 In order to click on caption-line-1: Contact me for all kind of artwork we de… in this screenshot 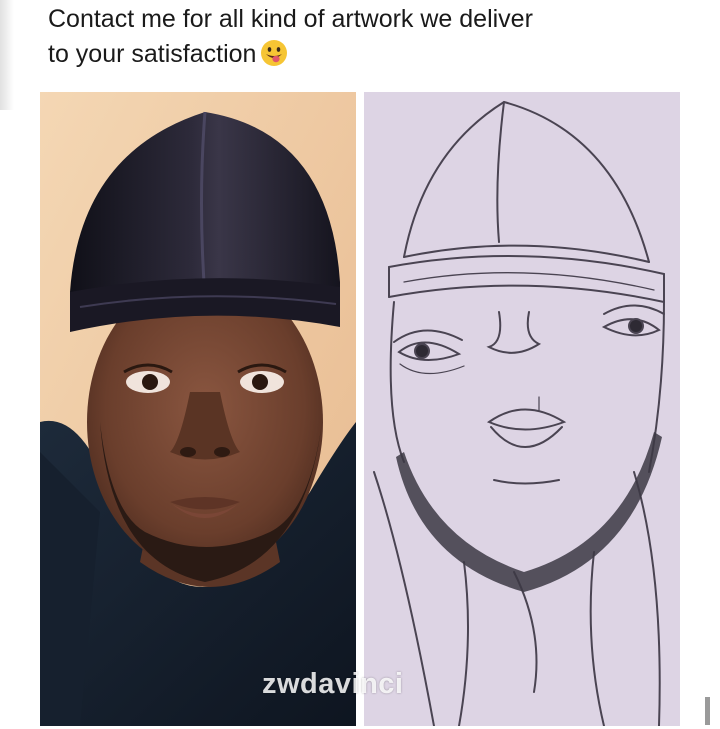, I will do `click(290, 19)`.